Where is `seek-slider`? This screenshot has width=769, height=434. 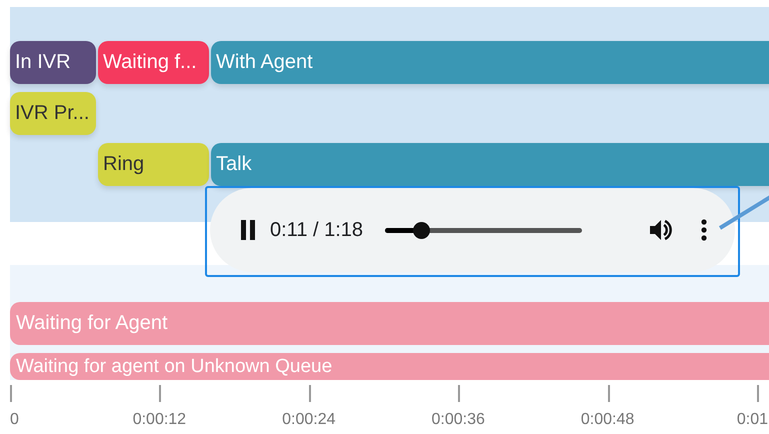
seek-slider is located at coordinates (483, 230).